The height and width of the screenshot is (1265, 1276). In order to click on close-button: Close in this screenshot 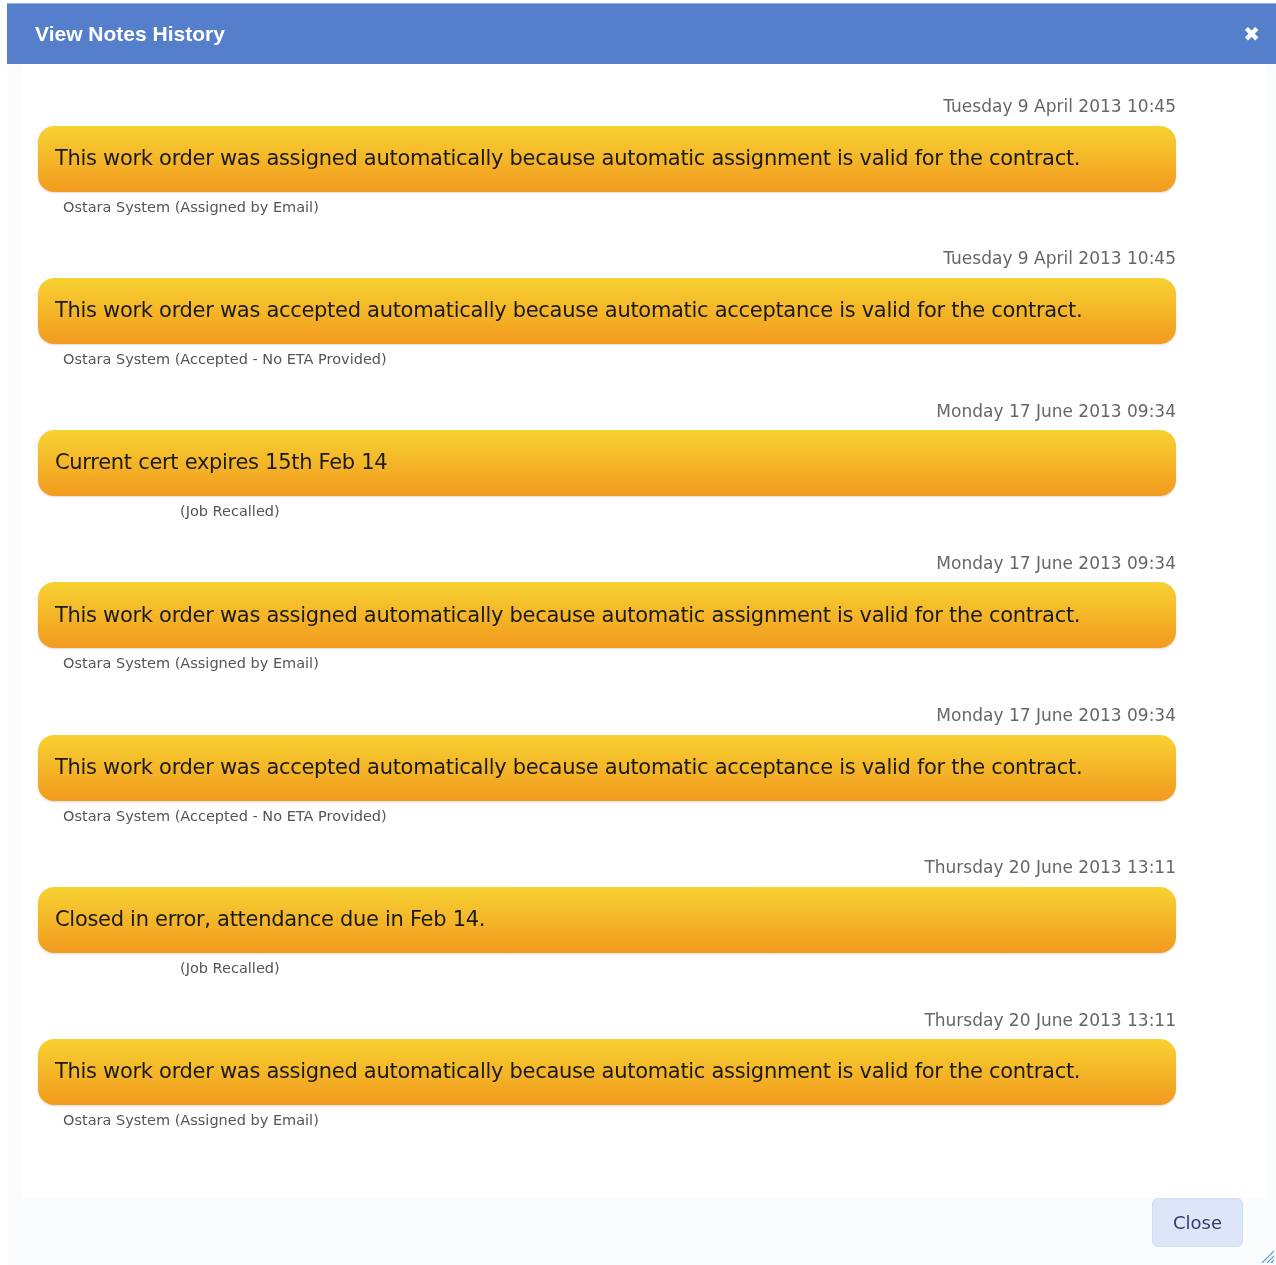, I will do `click(1197, 1222)`.